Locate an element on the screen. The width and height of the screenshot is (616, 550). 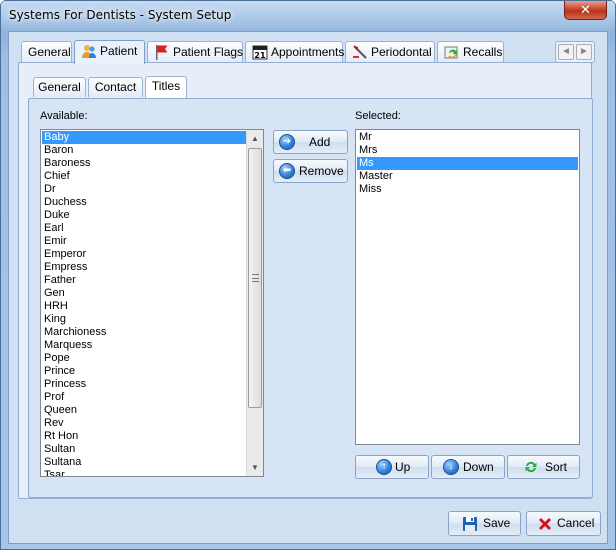
list-item: Marchioness is located at coordinates (144, 332).